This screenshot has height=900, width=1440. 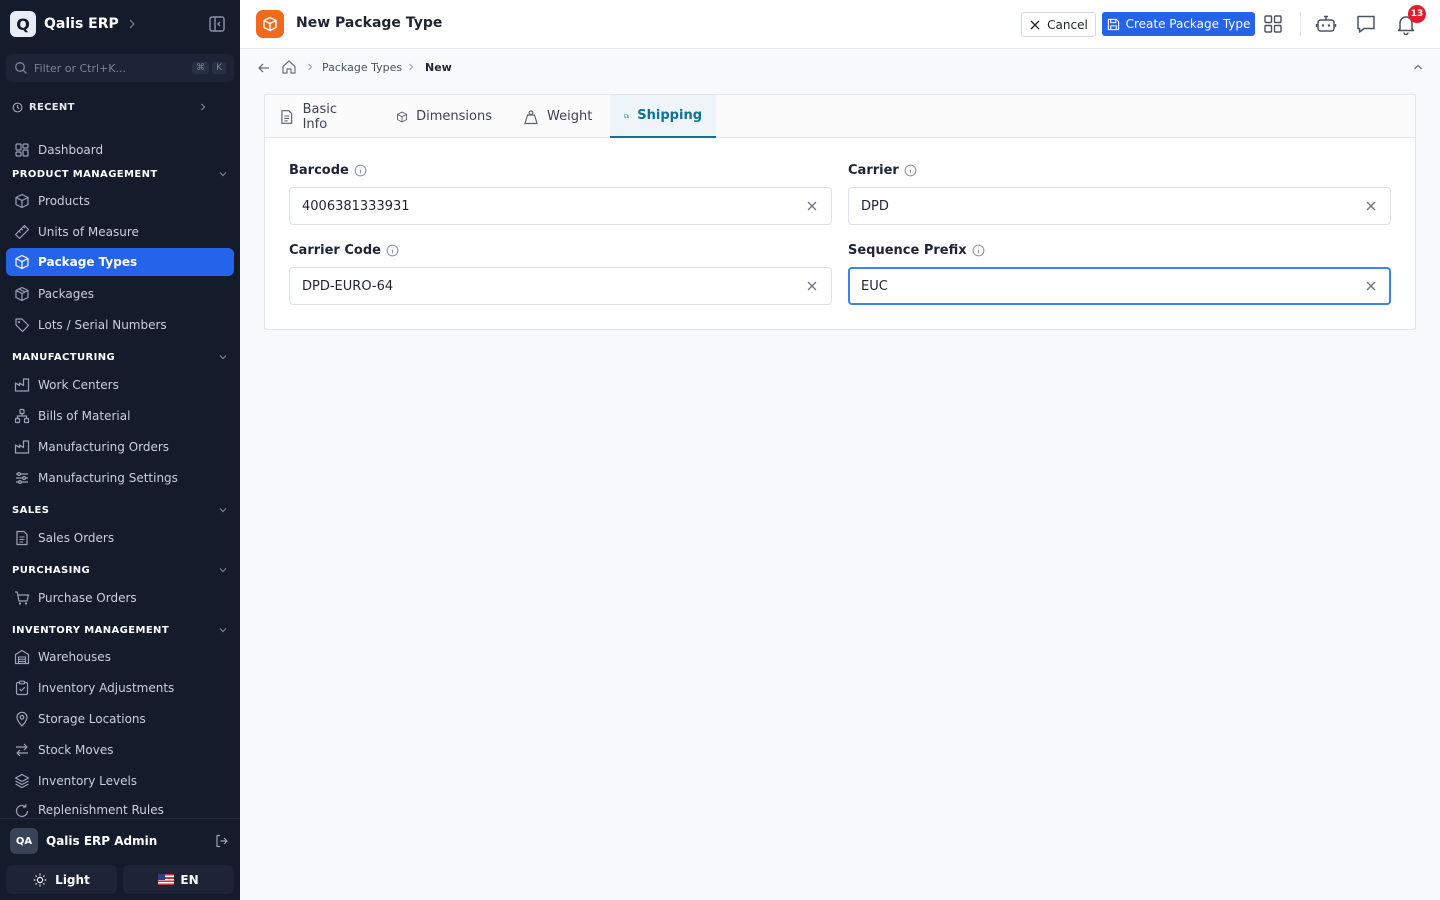 I want to click on sidebar-item-label: Warehouses, so click(x=74, y=657).